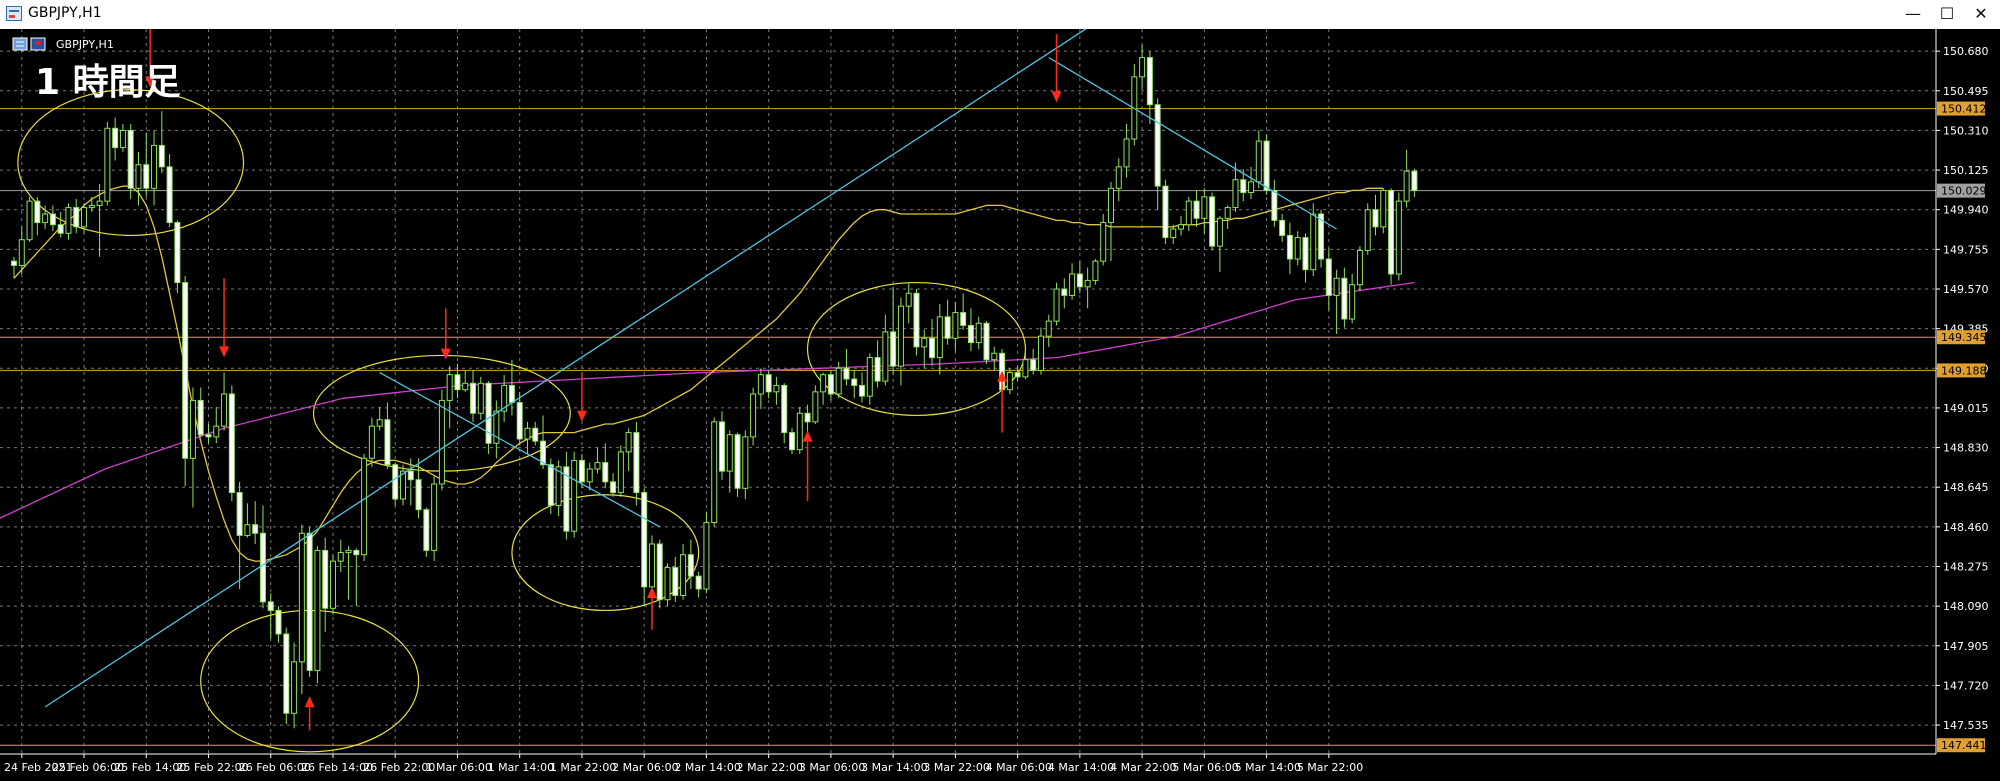 This screenshot has width=2000, height=781. Describe the element at coordinates (65, 13) in the screenshot. I see `window-title: GBPJPY,H1` at that location.